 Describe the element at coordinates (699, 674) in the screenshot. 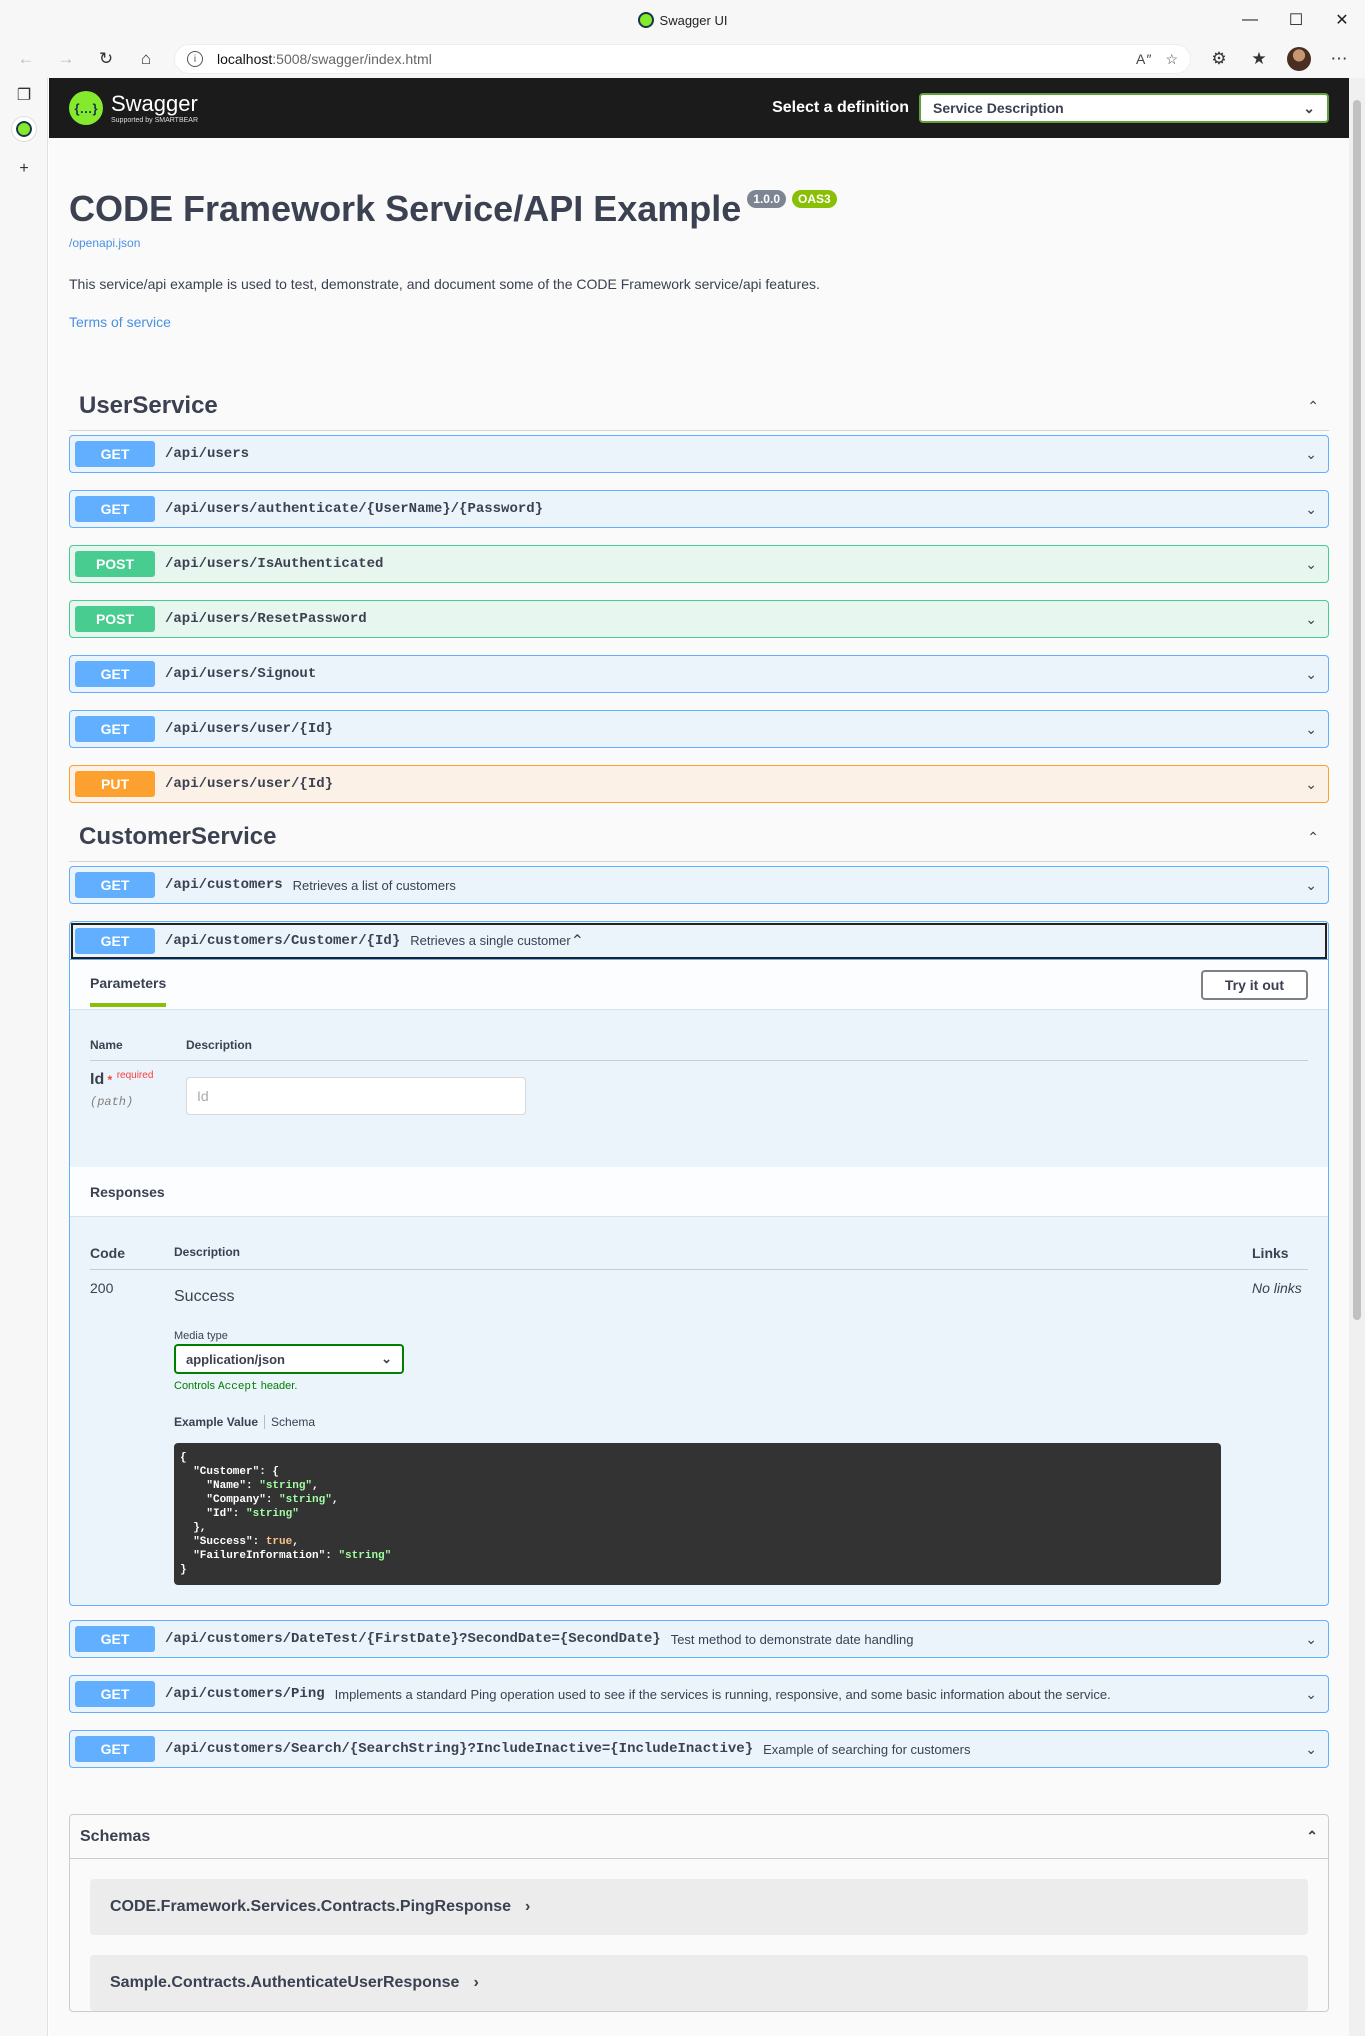

I see `operation-get: GET/api/users/Signout ⌄` at that location.